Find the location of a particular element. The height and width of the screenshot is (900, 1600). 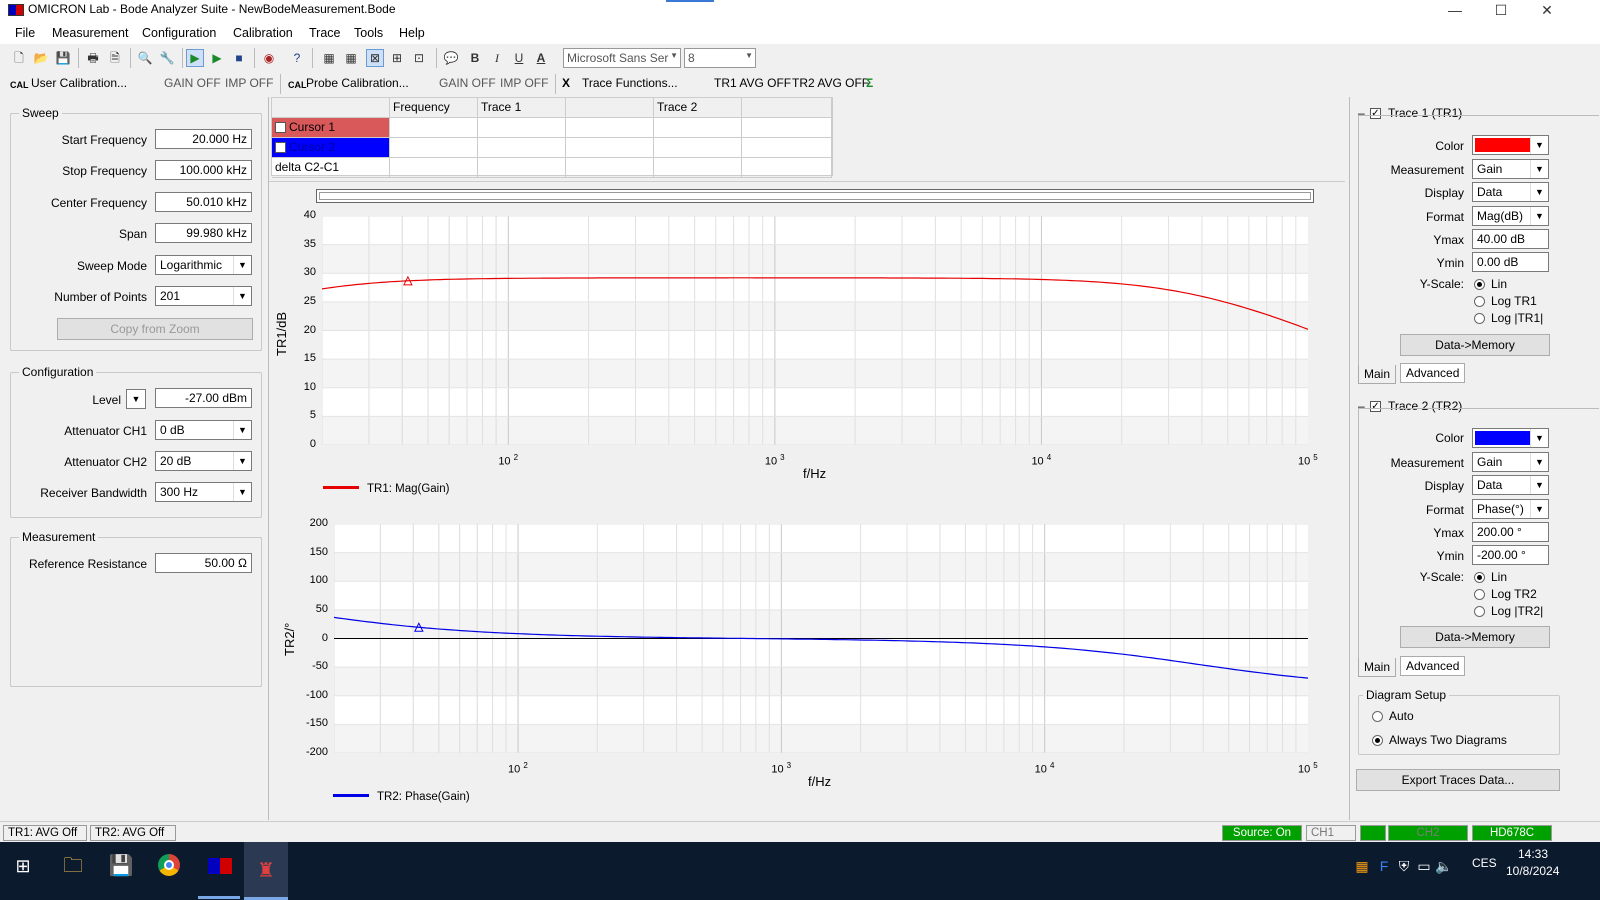

font-color-button: A is located at coordinates (541, 58).